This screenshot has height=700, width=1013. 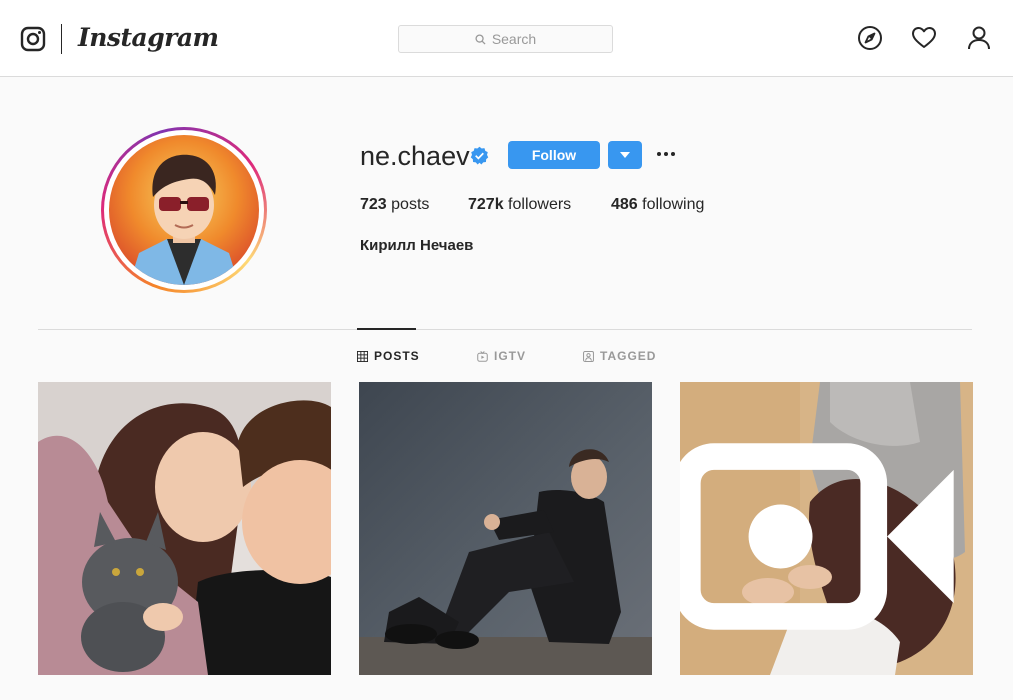 I want to click on instagram-camera-icon, so click(x=33, y=39).